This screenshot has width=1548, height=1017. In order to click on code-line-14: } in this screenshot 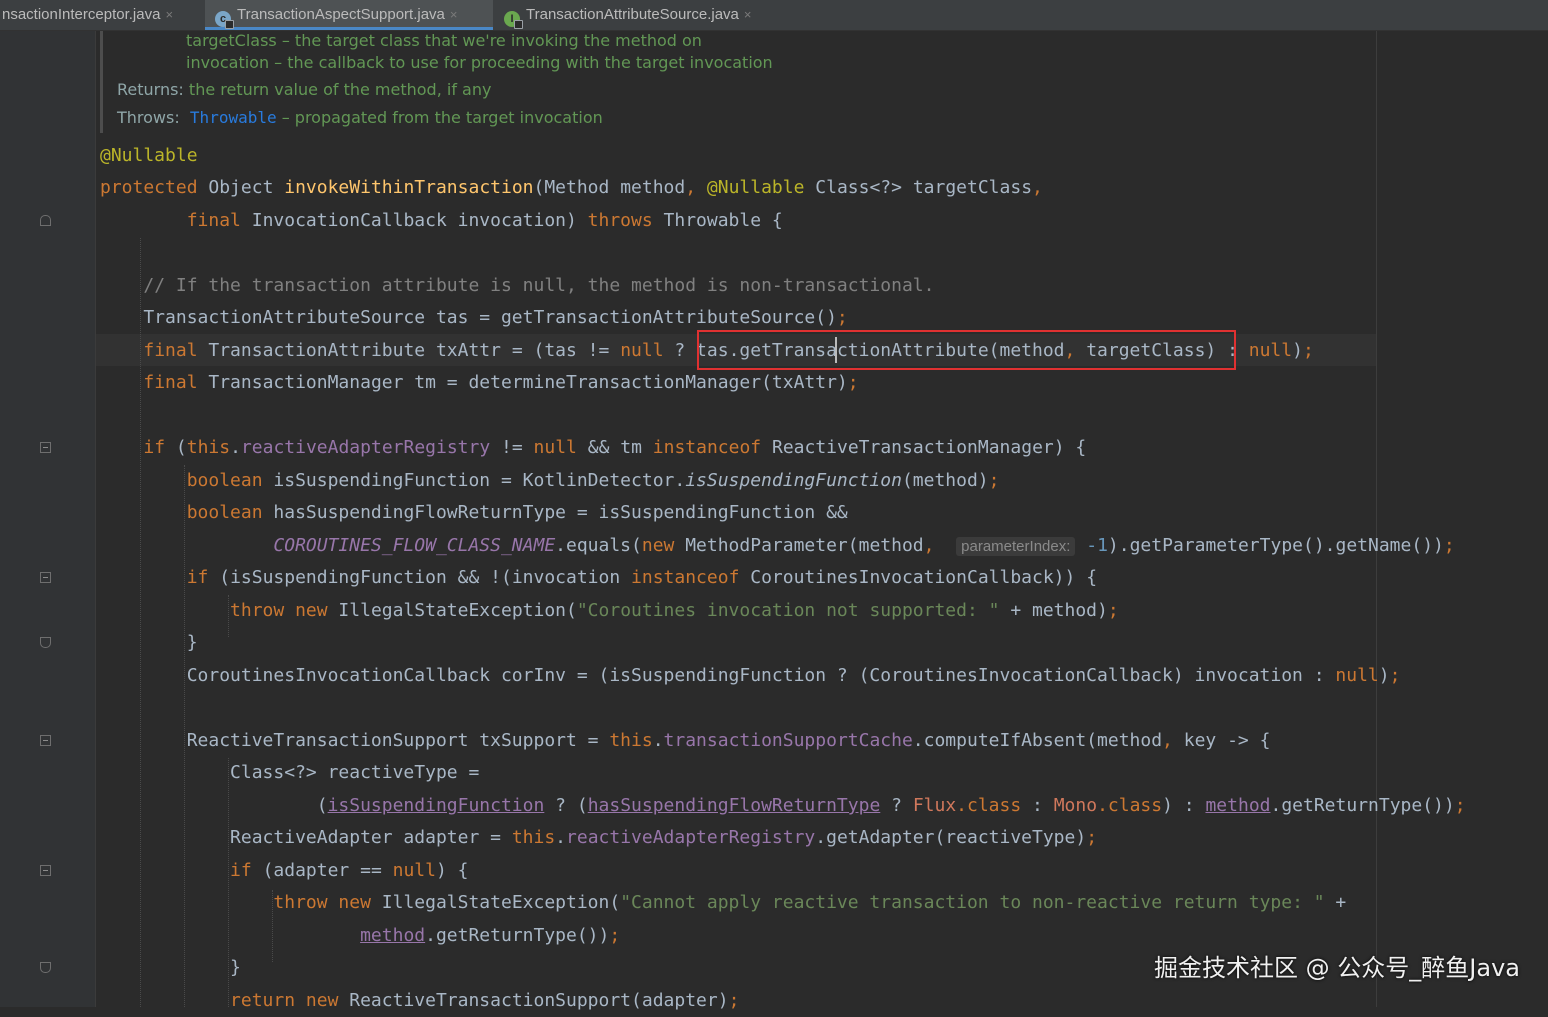, I will do `click(149, 643)`.